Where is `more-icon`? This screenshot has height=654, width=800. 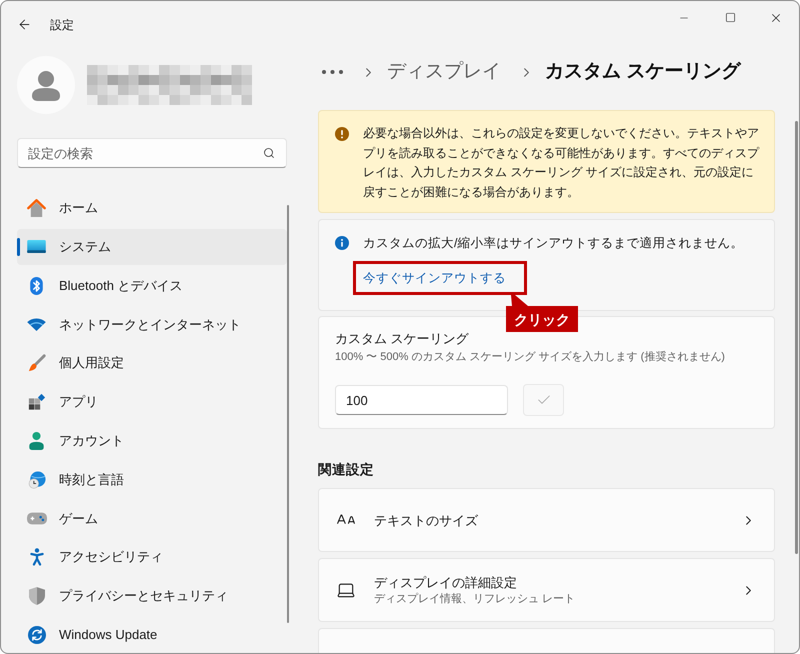
more-icon is located at coordinates (332, 72).